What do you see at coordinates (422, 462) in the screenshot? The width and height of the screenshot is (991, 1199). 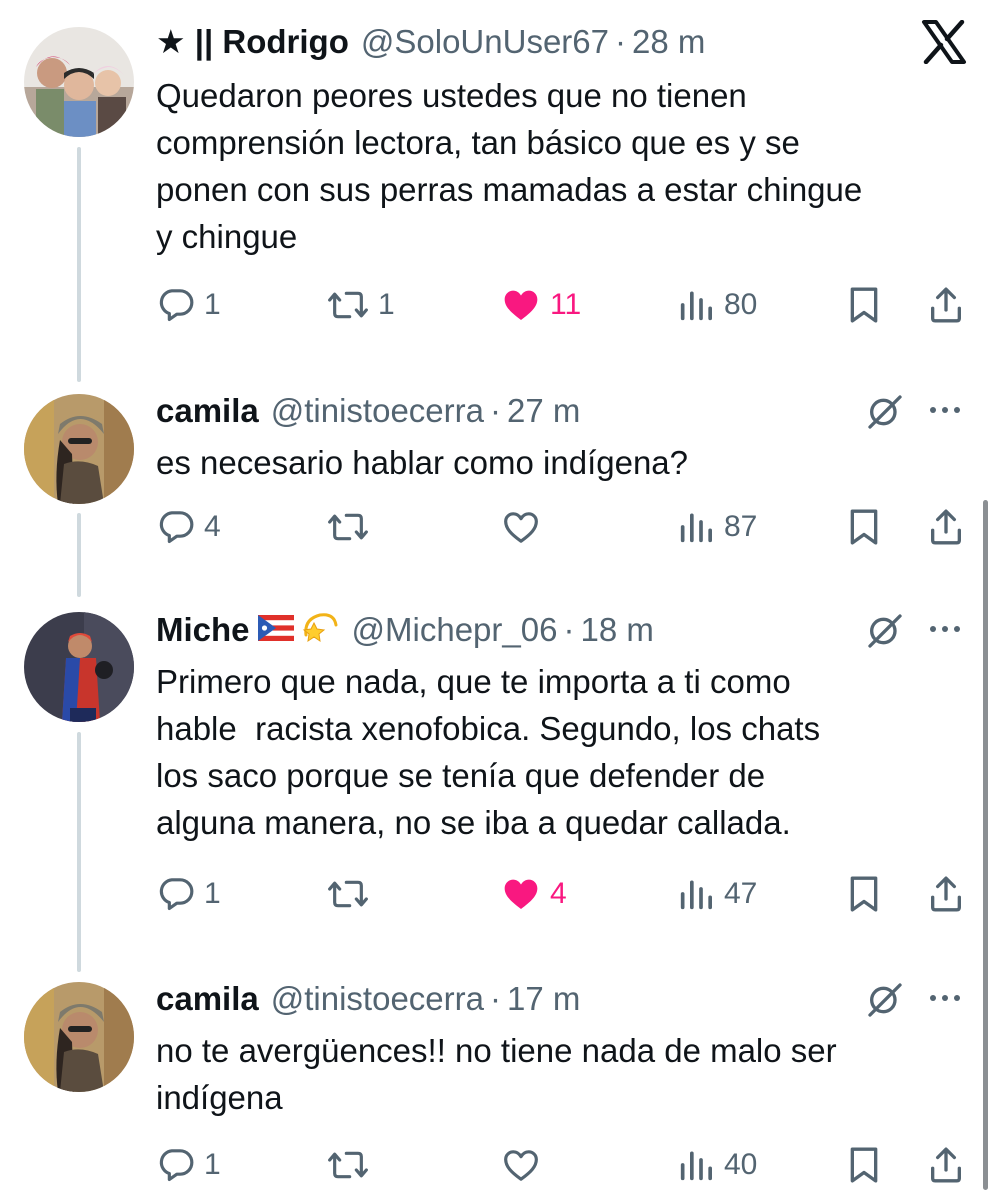 I see `tweet-text: es necesario hablar como indígena?` at bounding box center [422, 462].